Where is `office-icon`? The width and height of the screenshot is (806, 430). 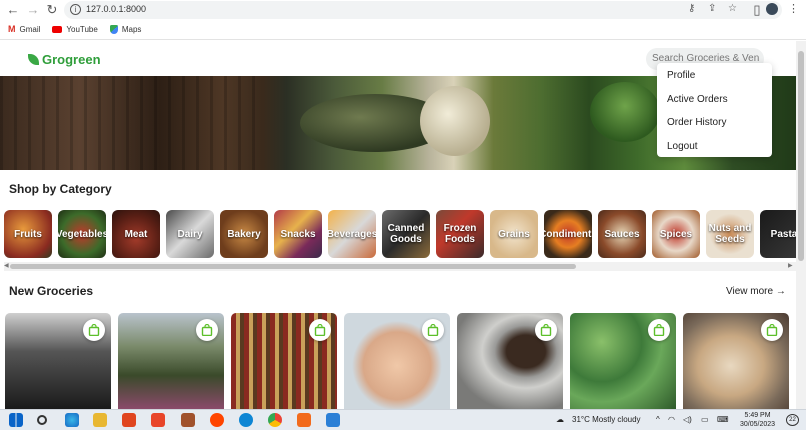
office-icon is located at coordinates (129, 420).